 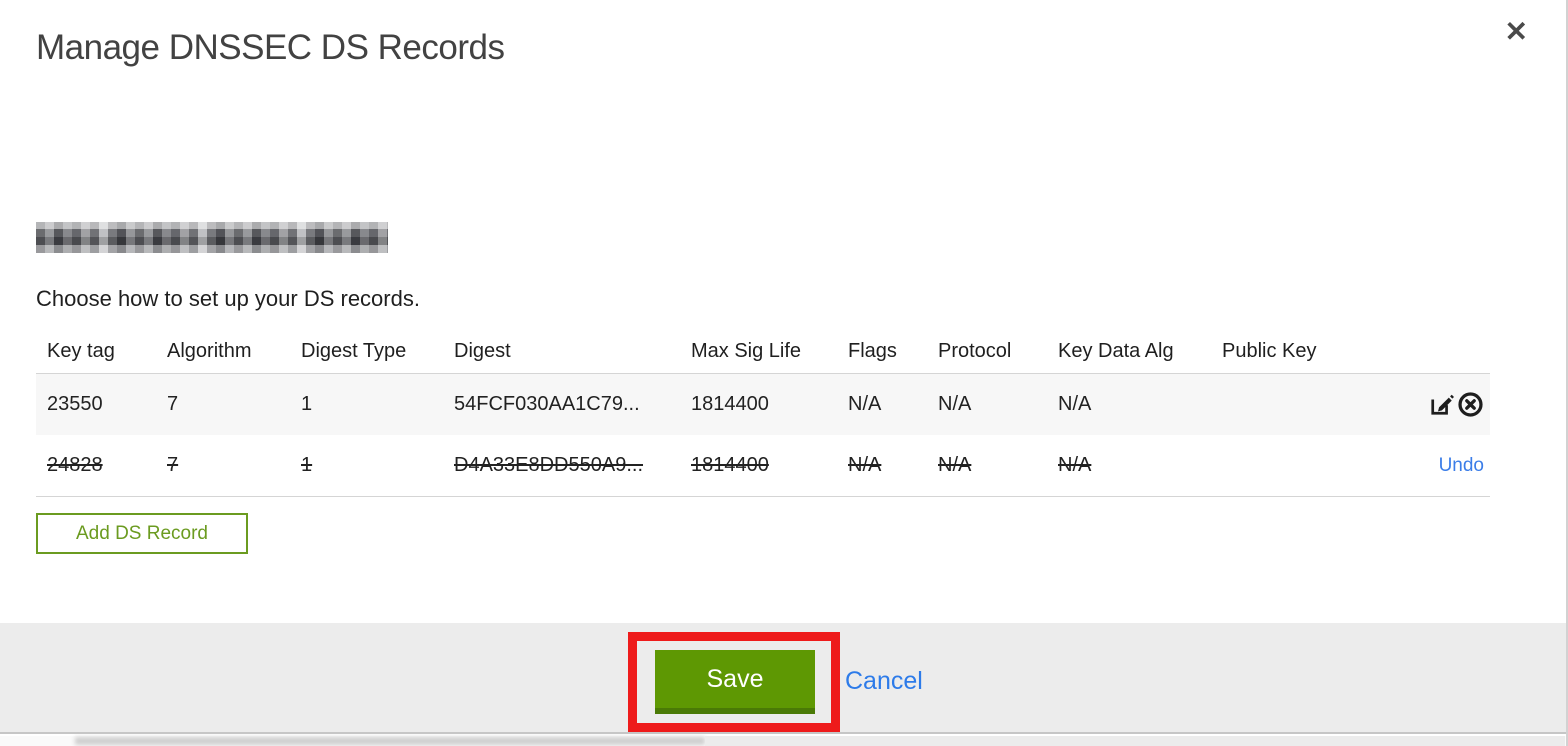 I want to click on add-ds-record-button: Add DS Record, so click(x=142, y=533).